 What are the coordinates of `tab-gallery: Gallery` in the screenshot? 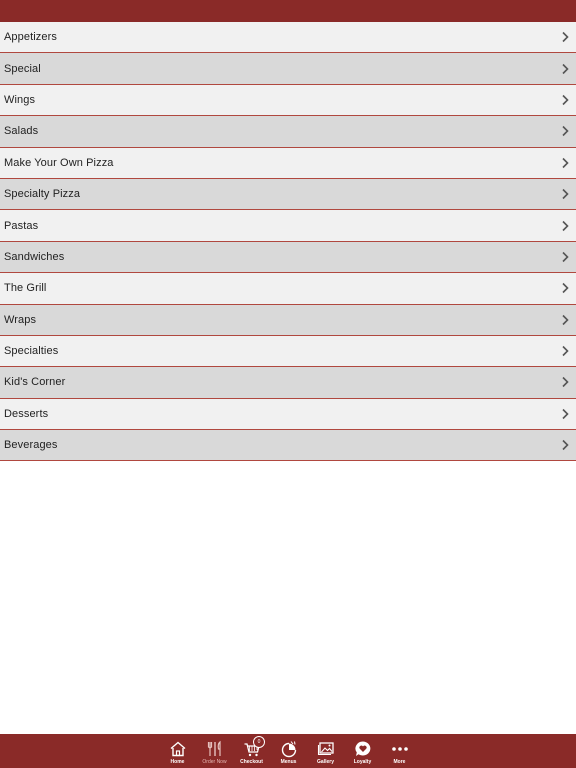 It's located at (325, 751).